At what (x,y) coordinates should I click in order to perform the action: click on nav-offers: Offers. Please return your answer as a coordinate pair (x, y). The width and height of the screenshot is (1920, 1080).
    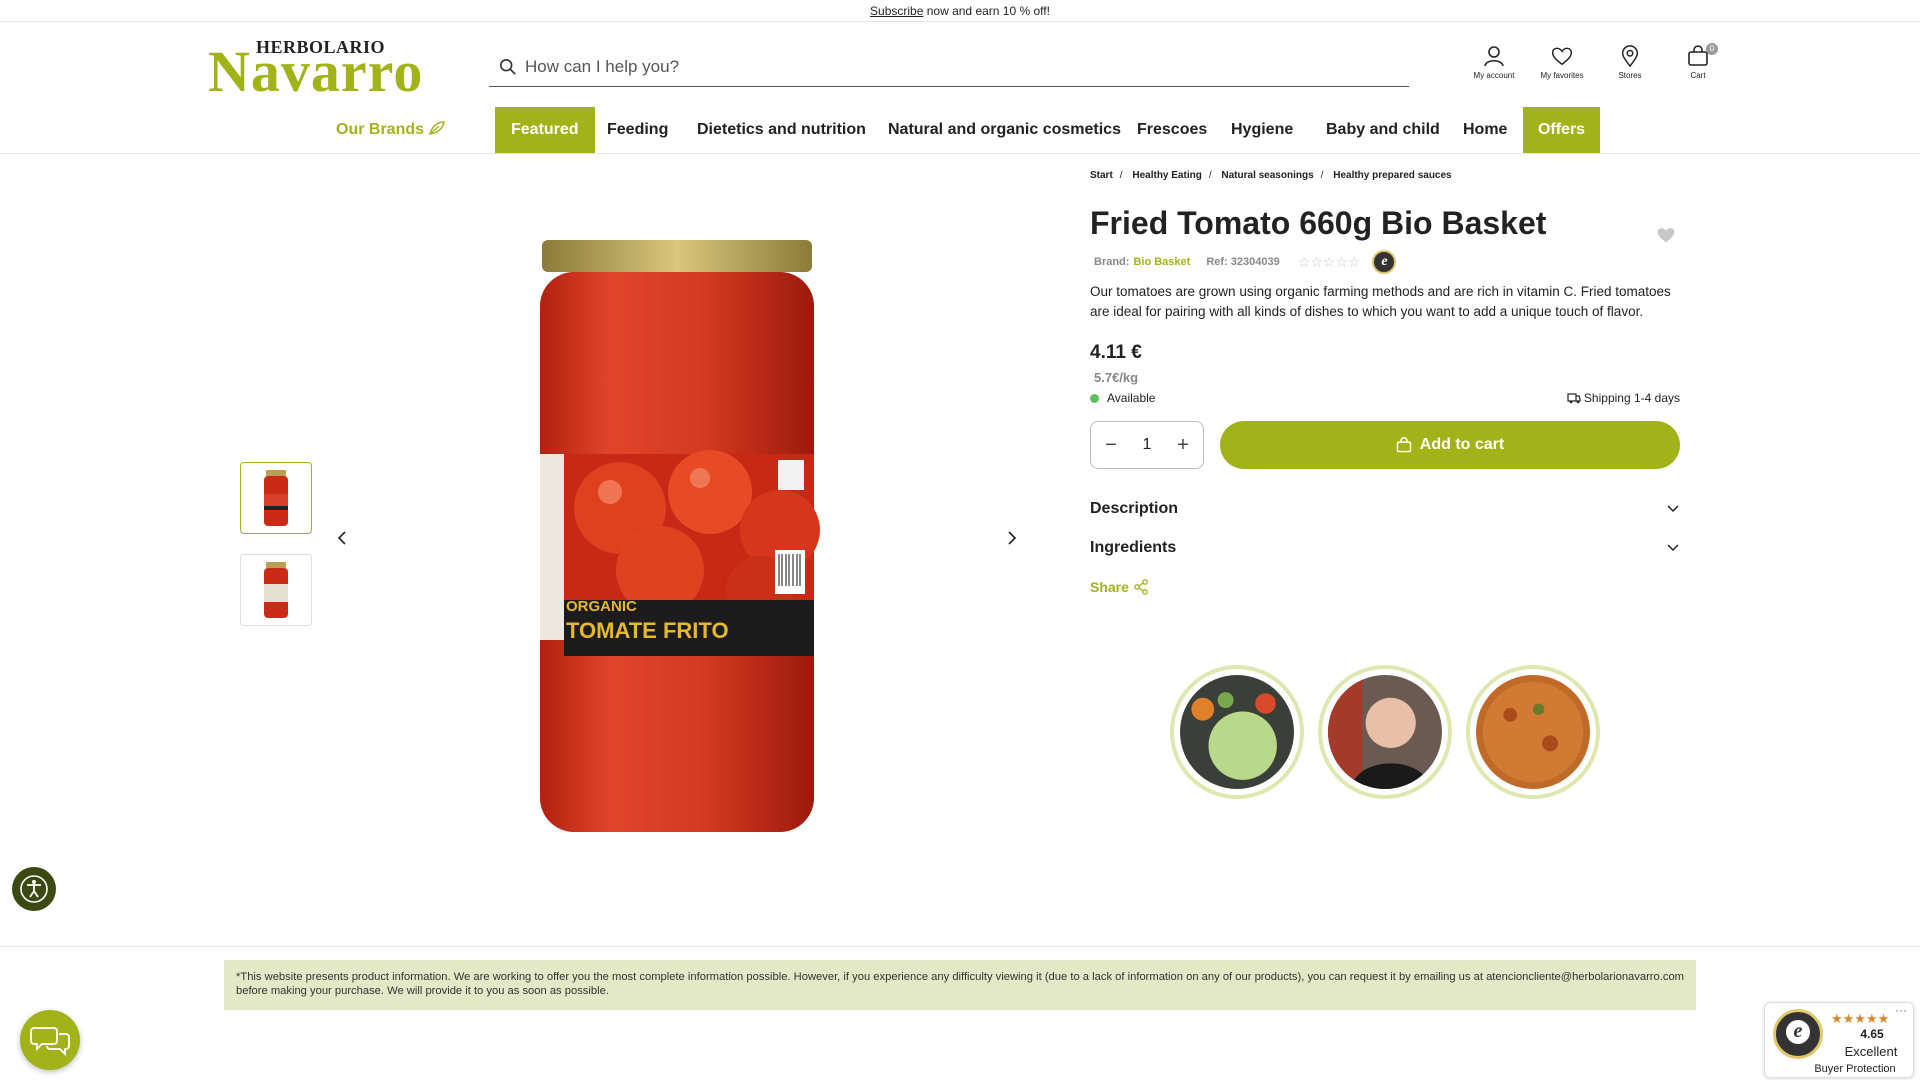
    Looking at the image, I should click on (1561, 130).